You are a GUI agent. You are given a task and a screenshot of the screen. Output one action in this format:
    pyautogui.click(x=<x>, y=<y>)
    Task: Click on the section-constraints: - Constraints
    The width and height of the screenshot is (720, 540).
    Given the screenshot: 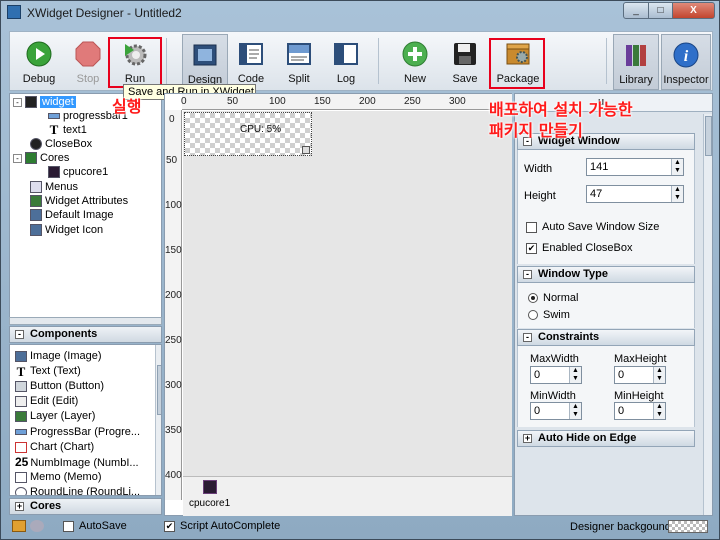 What is the action you would take?
    pyautogui.click(x=606, y=337)
    